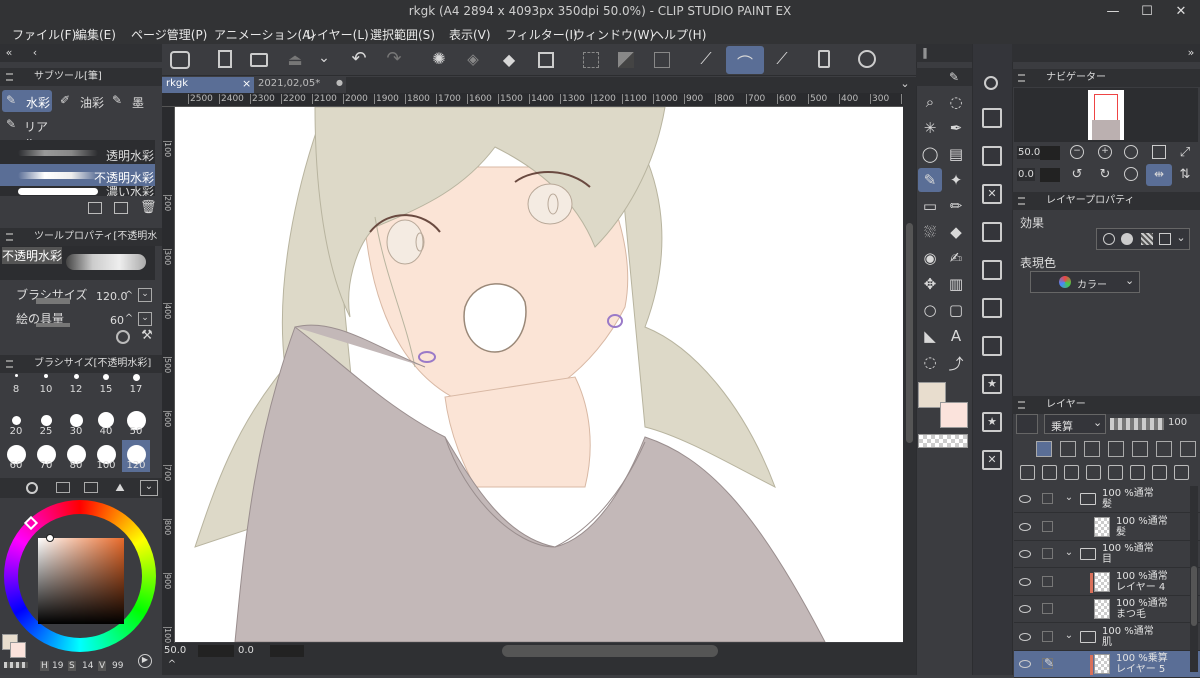  Describe the element at coordinates (905, 83) in the screenshot. I see `tab-menu-icon: ⌄` at that location.